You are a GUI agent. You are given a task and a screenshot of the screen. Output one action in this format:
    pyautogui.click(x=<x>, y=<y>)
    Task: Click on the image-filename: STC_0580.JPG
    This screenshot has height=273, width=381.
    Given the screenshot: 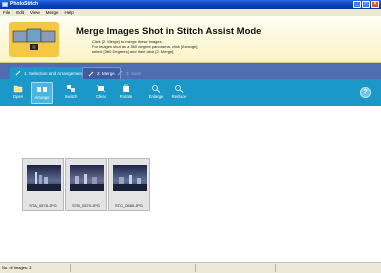 What is the action you would take?
    pyautogui.click(x=128, y=205)
    